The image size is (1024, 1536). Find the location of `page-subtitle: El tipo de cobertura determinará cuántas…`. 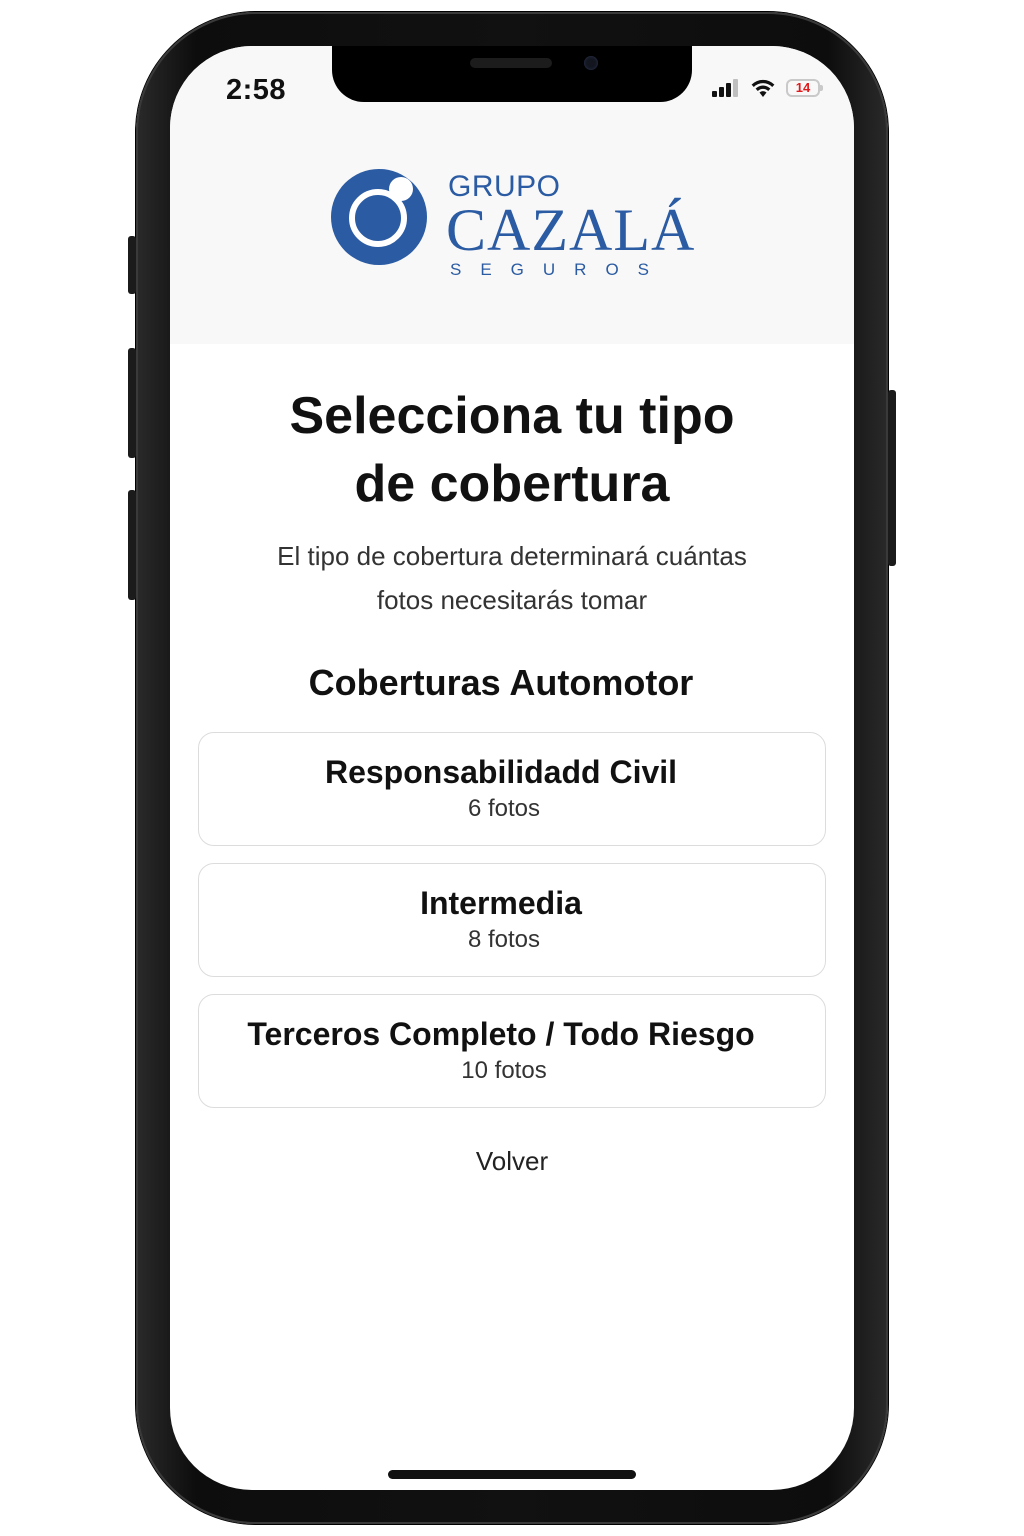

page-subtitle: El tipo de cobertura determinará cuántas… is located at coordinates (512, 578).